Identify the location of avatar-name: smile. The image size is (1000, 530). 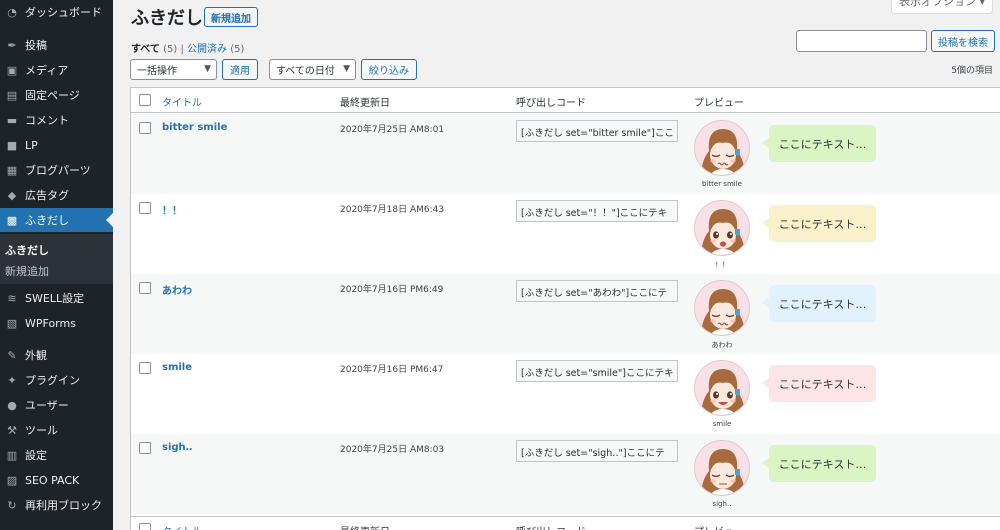
(722, 424).